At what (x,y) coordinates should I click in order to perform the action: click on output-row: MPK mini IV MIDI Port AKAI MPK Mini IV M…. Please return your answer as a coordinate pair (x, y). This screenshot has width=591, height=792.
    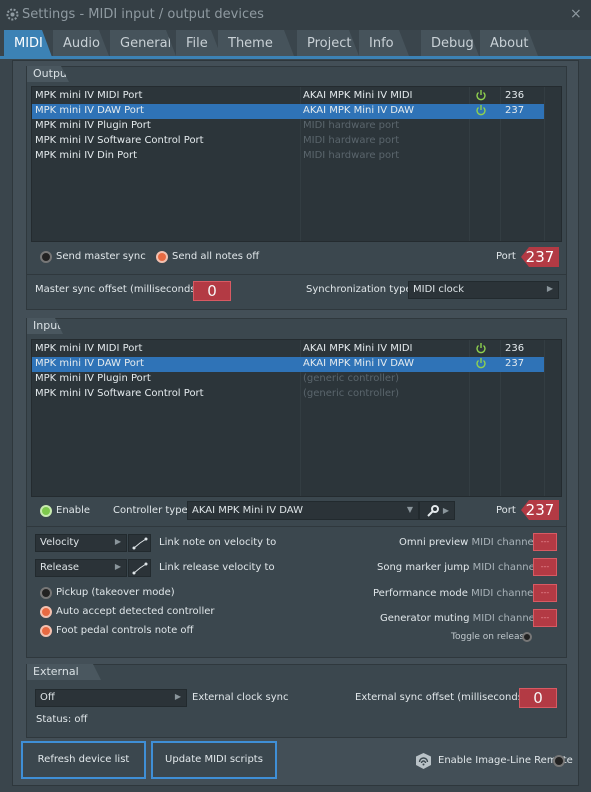
    Looking at the image, I should click on (288, 96).